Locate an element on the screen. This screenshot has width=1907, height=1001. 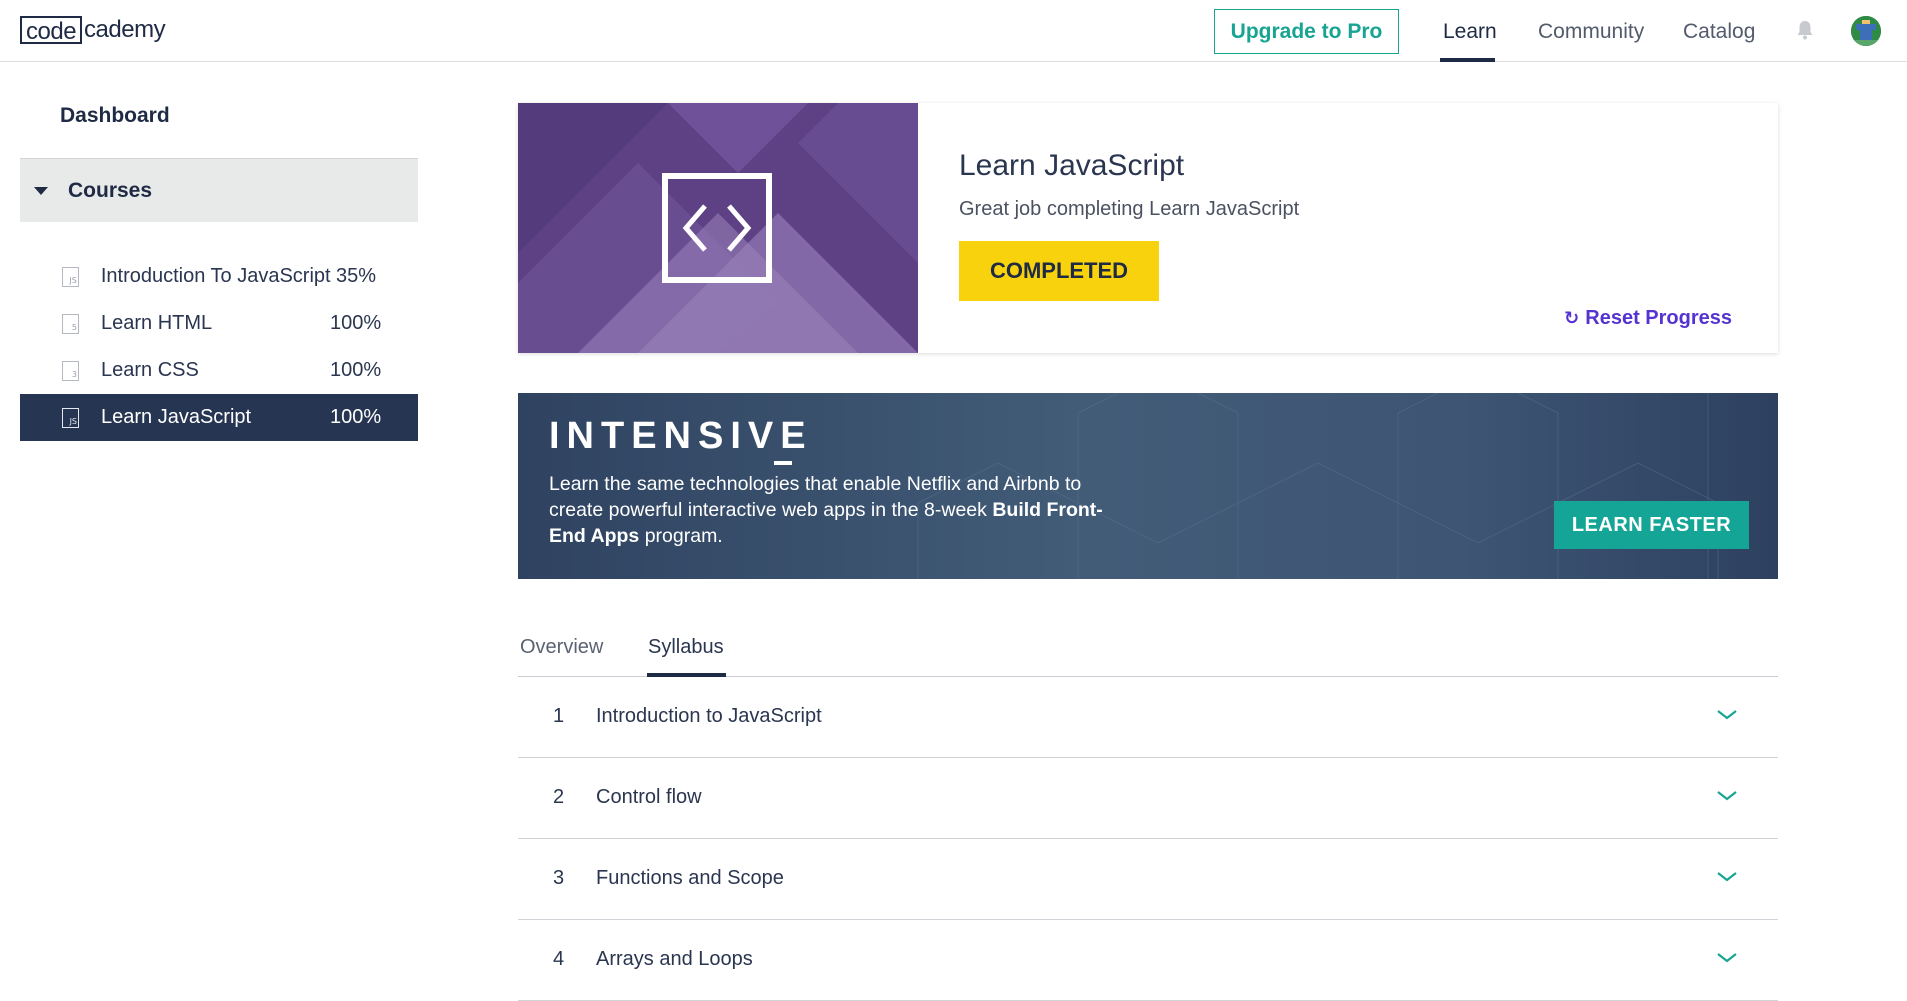
syllabus-row: 1 Introduction to JavaScript is located at coordinates (1148, 717).